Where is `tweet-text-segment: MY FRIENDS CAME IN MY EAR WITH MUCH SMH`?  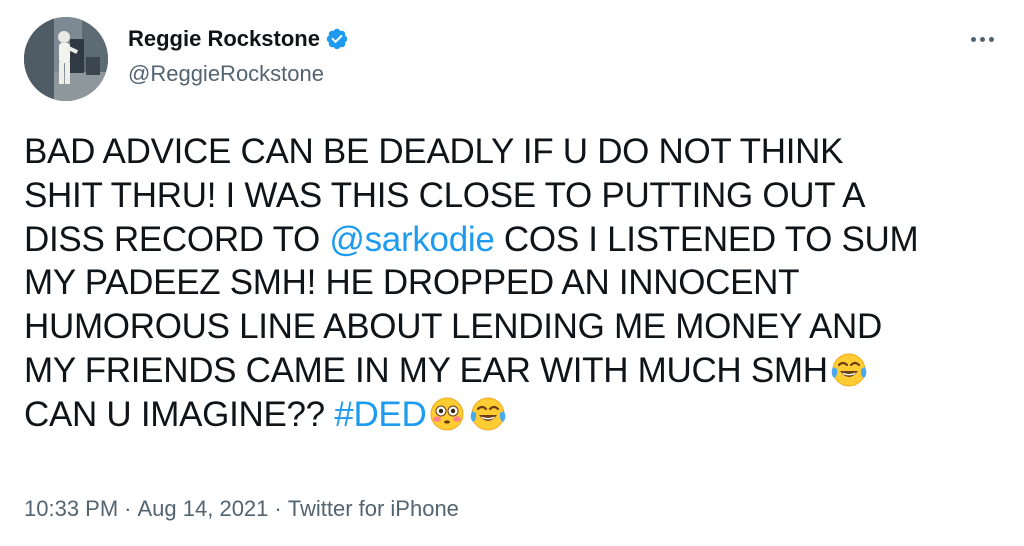
tweet-text-segment: MY FRIENDS CAME IN MY EAR WITH MUCH SMH is located at coordinates (426, 370).